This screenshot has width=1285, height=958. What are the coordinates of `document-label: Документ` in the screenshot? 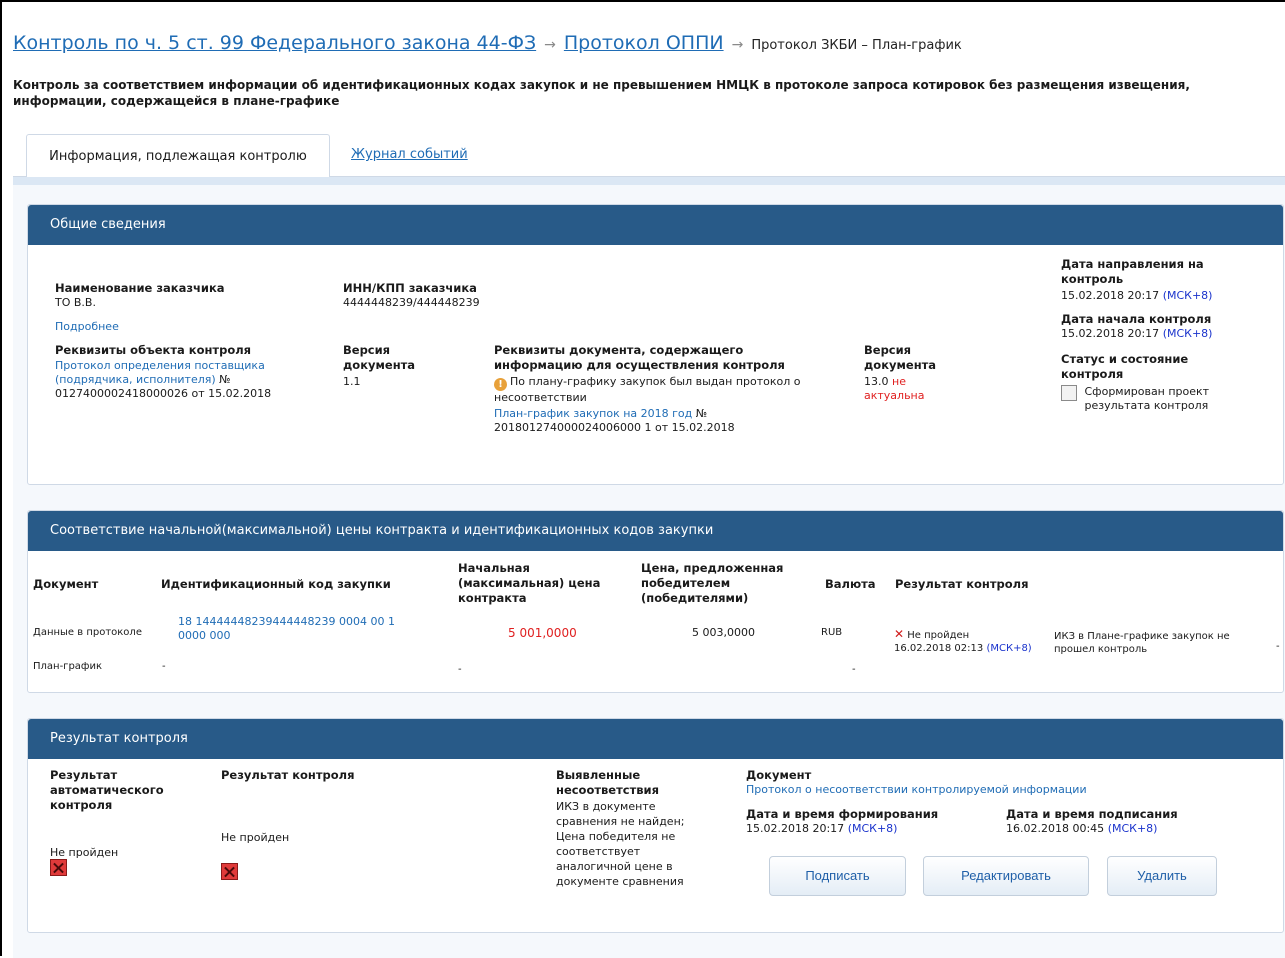 It's located at (779, 775).